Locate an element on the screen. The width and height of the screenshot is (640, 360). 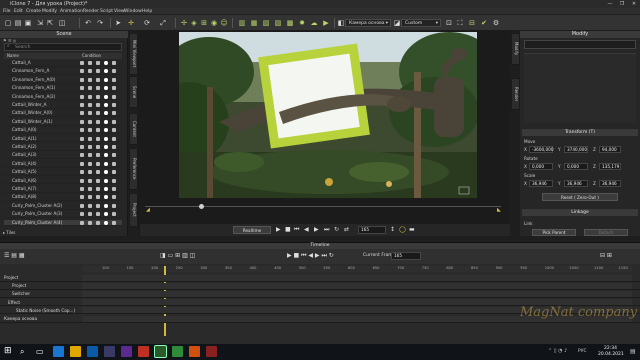
check-icon: ✔ is located at coordinates (484, 23).